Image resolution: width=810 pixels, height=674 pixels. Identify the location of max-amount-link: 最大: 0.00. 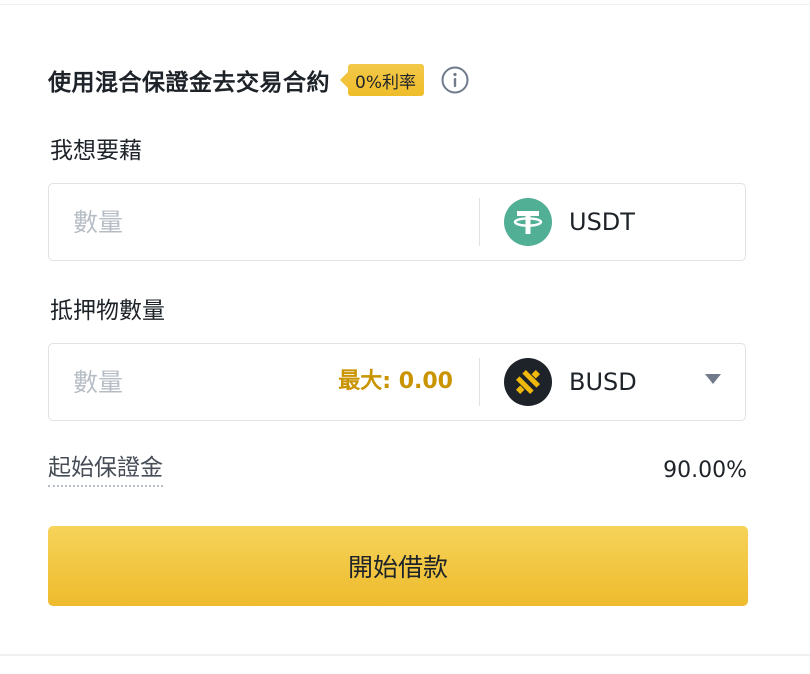
(395, 382).